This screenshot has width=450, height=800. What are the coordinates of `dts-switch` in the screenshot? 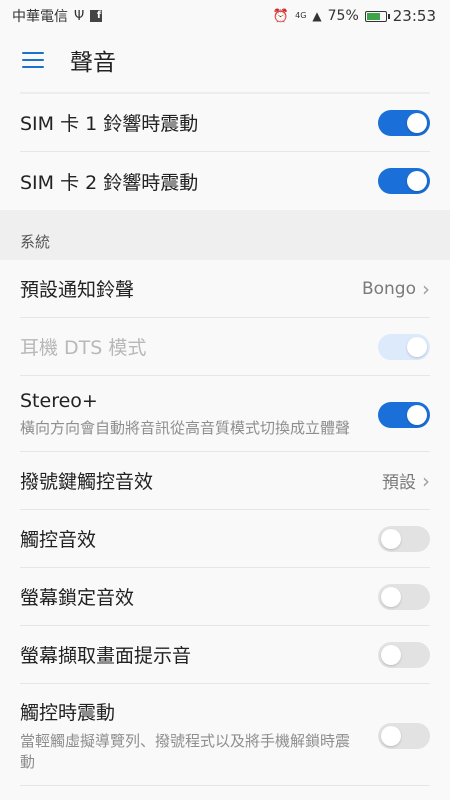 It's located at (404, 346).